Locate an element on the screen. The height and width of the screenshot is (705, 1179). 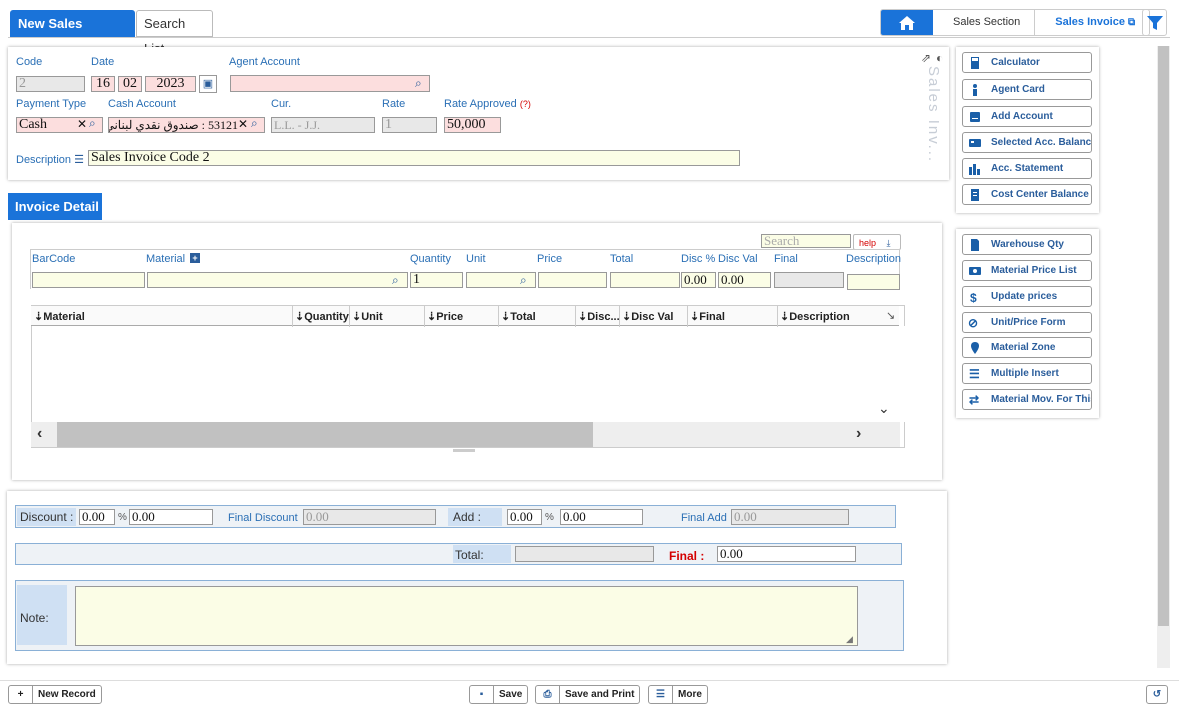
new-record-button: + New Record is located at coordinates (55, 694).